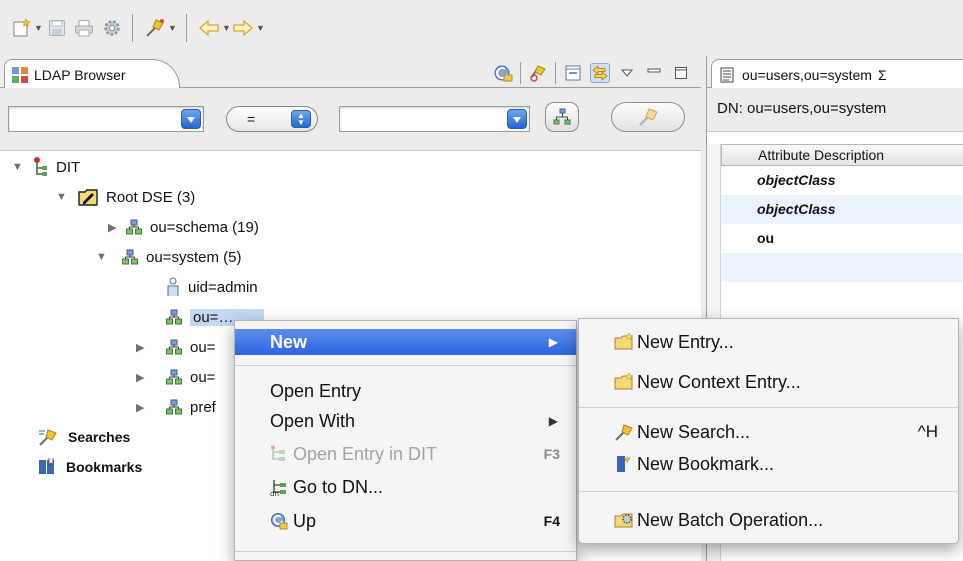  I want to click on tree-node-prefs: ▶ pref, so click(176, 407).